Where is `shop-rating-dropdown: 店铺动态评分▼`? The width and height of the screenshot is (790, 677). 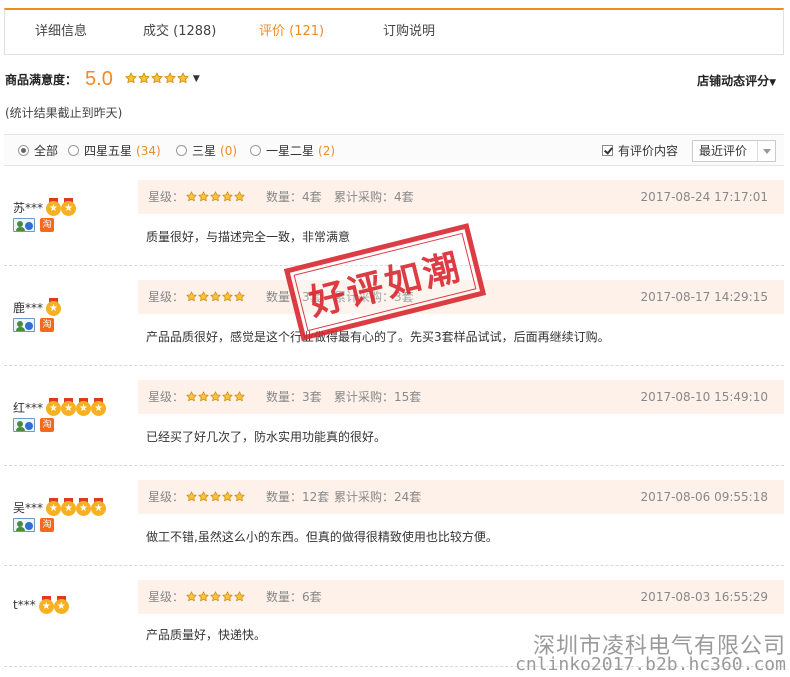 shop-rating-dropdown: 店铺动态评分▼ is located at coordinates (736, 80).